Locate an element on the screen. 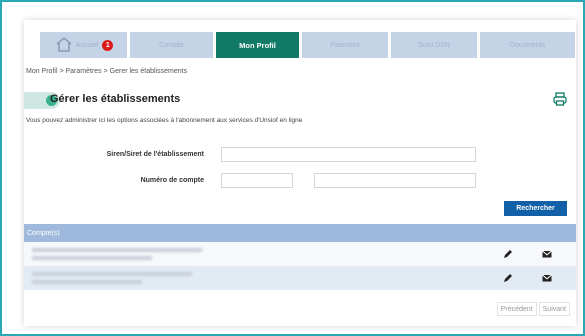 The image size is (585, 336). account-number-input is located at coordinates (257, 180).